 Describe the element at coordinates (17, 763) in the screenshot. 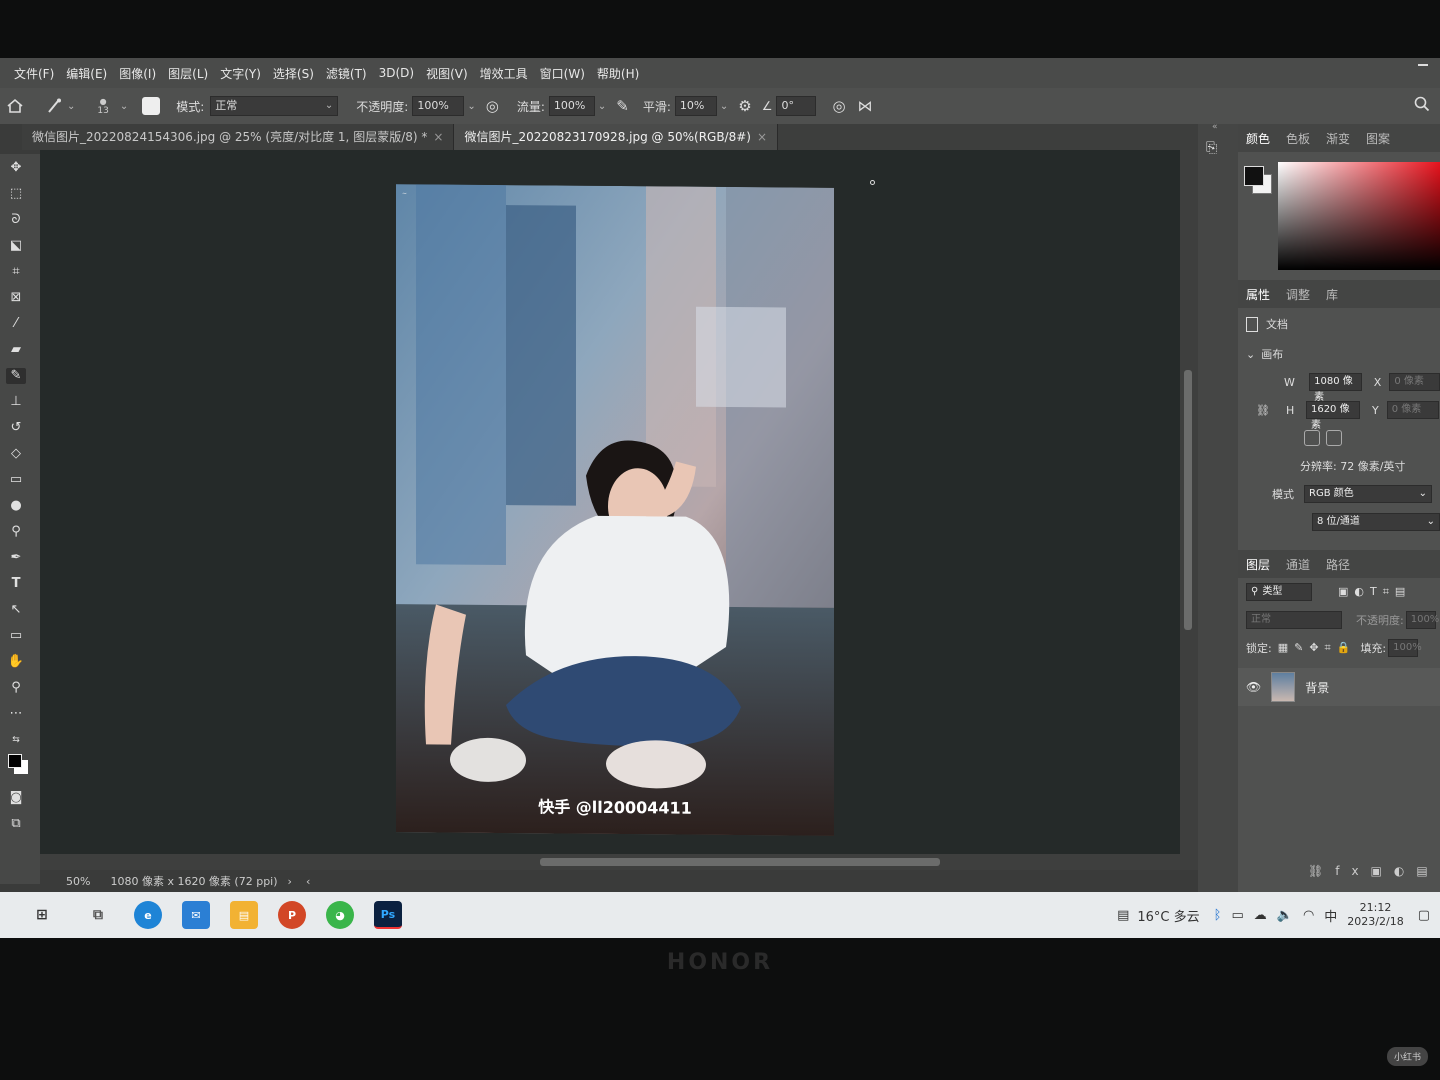

I see `color-swatches` at that location.